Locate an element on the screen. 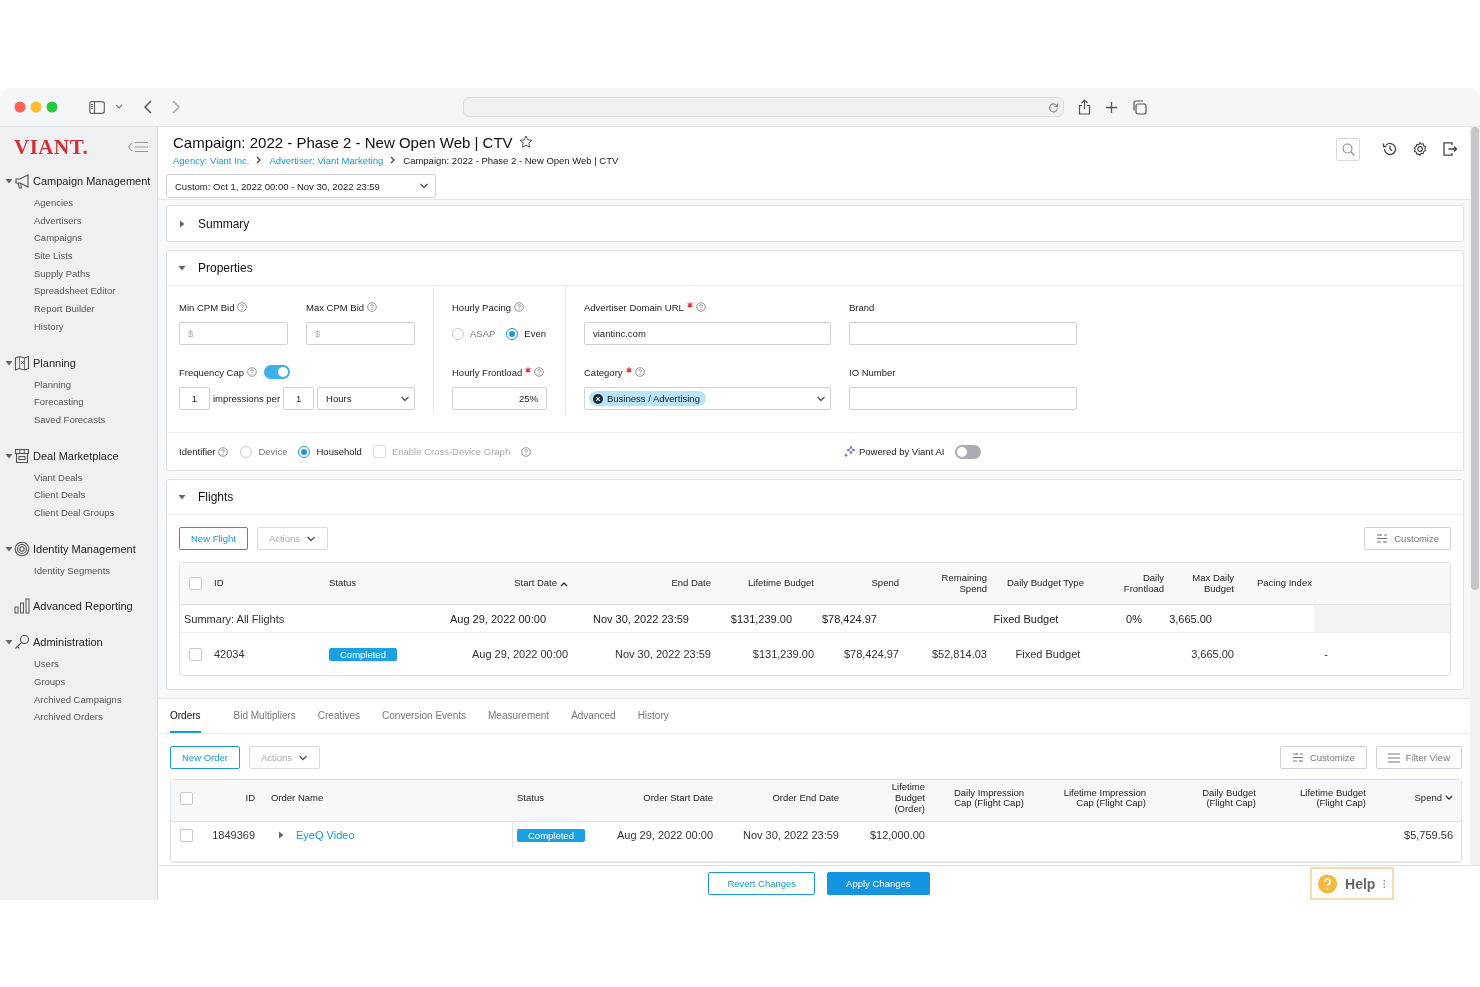 The width and height of the screenshot is (1480, 987). settings-icon is located at coordinates (1420, 149).